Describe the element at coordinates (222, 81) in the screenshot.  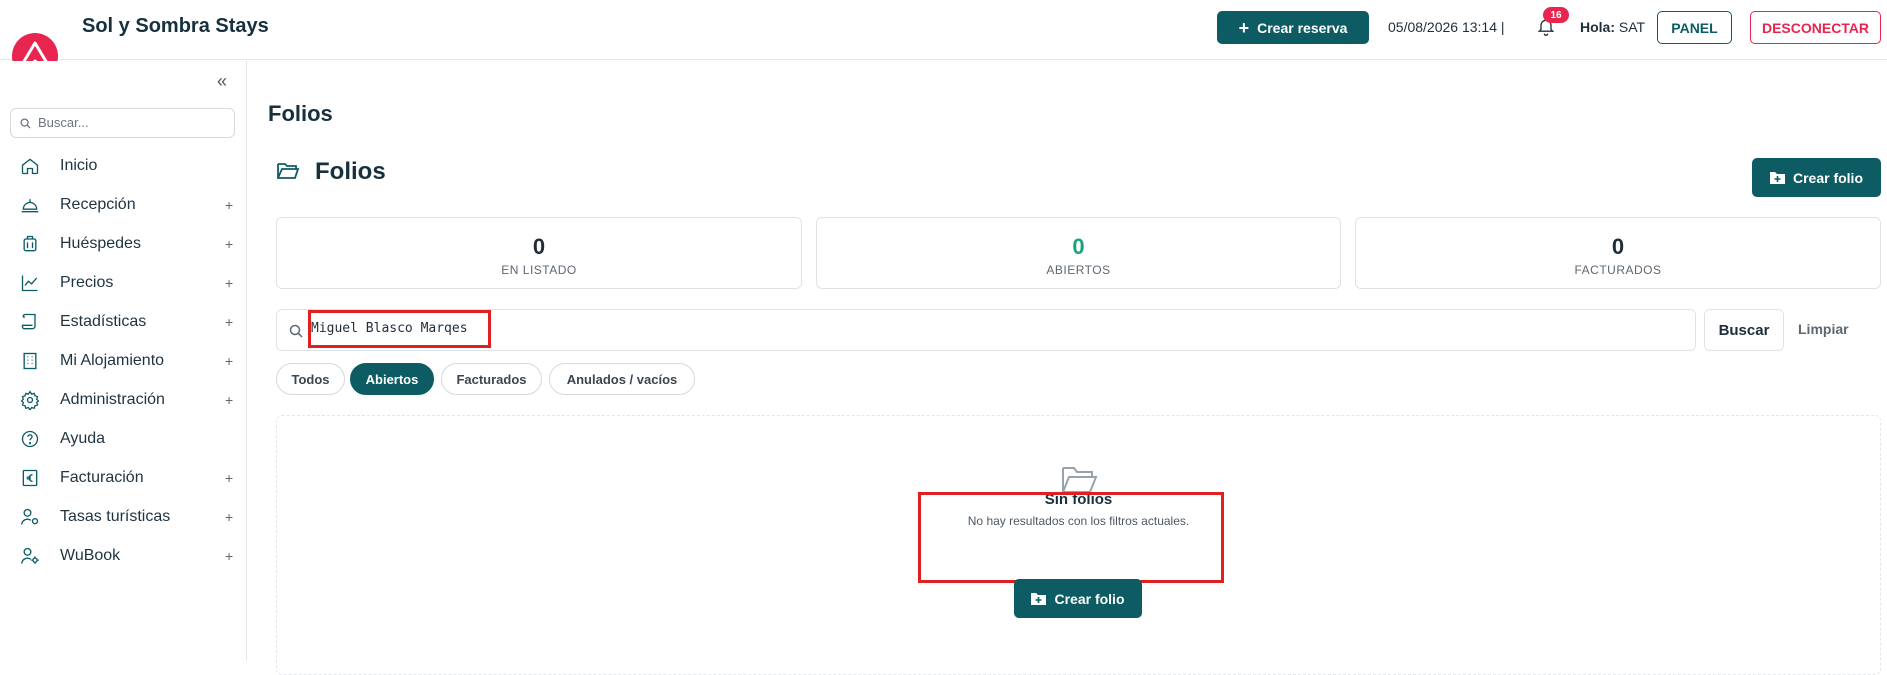
I see `collapse-sidebar-icon: «` at that location.